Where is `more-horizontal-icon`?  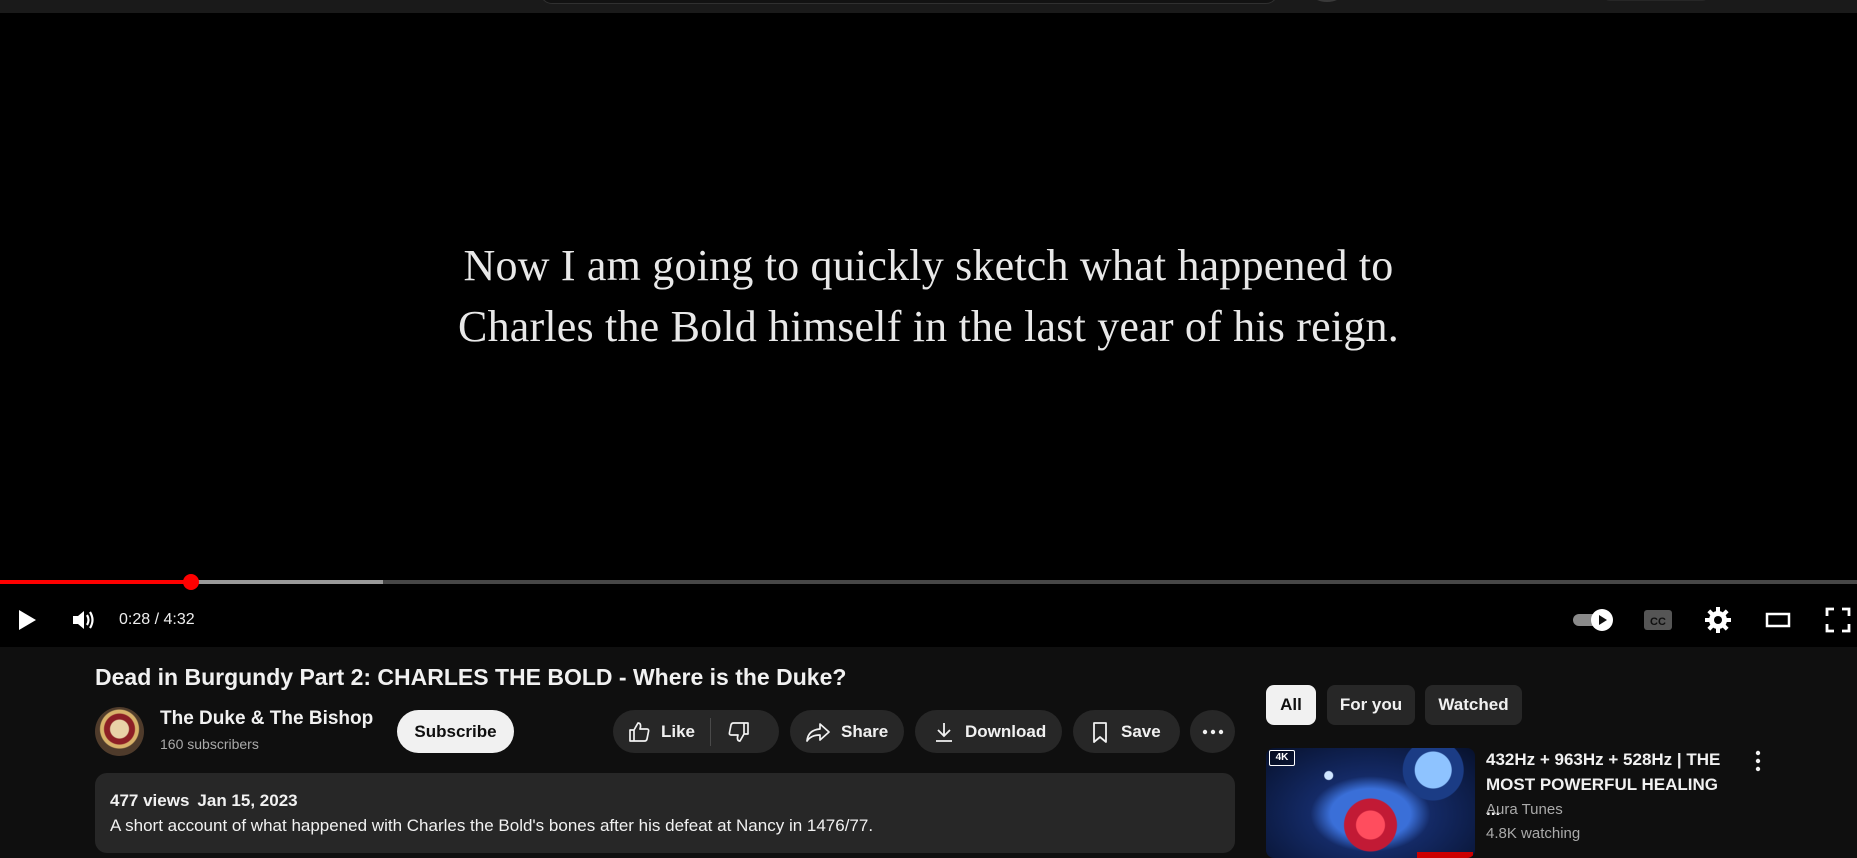 more-horizontal-icon is located at coordinates (1213, 732).